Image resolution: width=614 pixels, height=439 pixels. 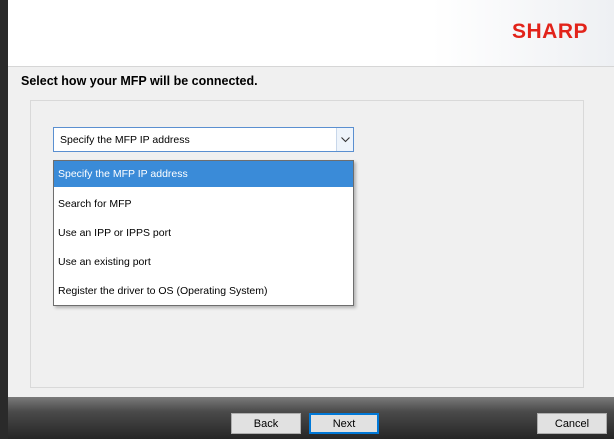 What do you see at coordinates (549, 31) in the screenshot?
I see `sharp-logo: SHARP` at bounding box center [549, 31].